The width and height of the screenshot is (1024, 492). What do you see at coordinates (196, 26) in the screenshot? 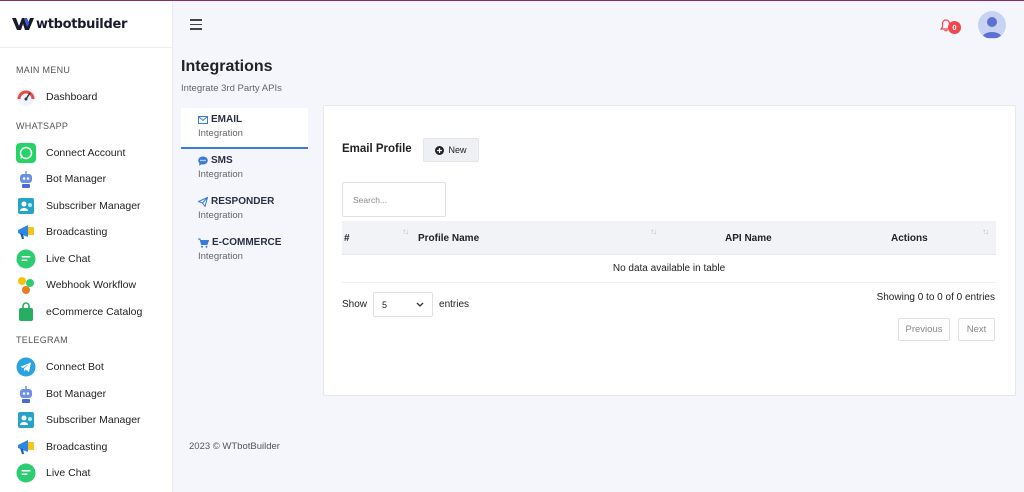
I see `hamburger-menu-icon` at bounding box center [196, 26].